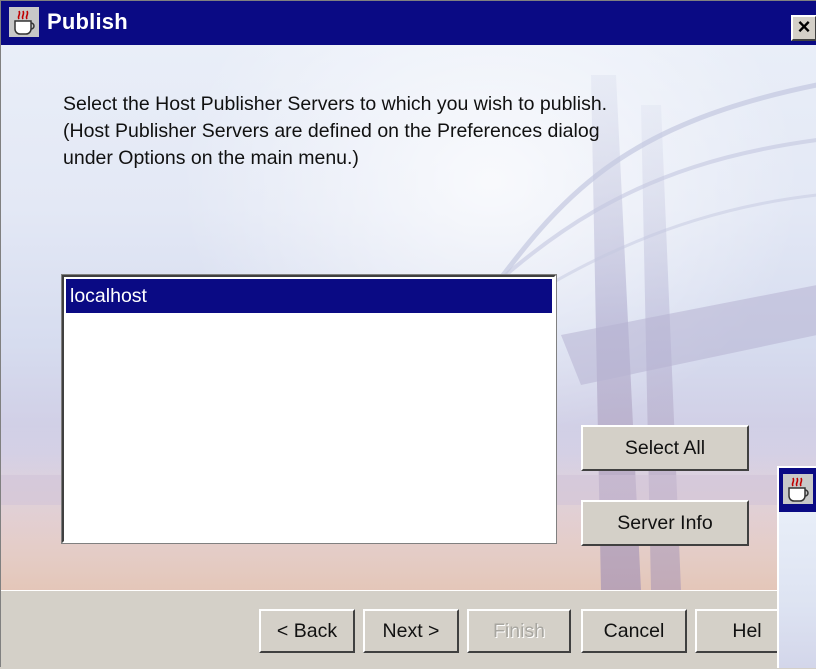 Image resolution: width=816 pixels, height=669 pixels. I want to click on close-icon: ×, so click(804, 26).